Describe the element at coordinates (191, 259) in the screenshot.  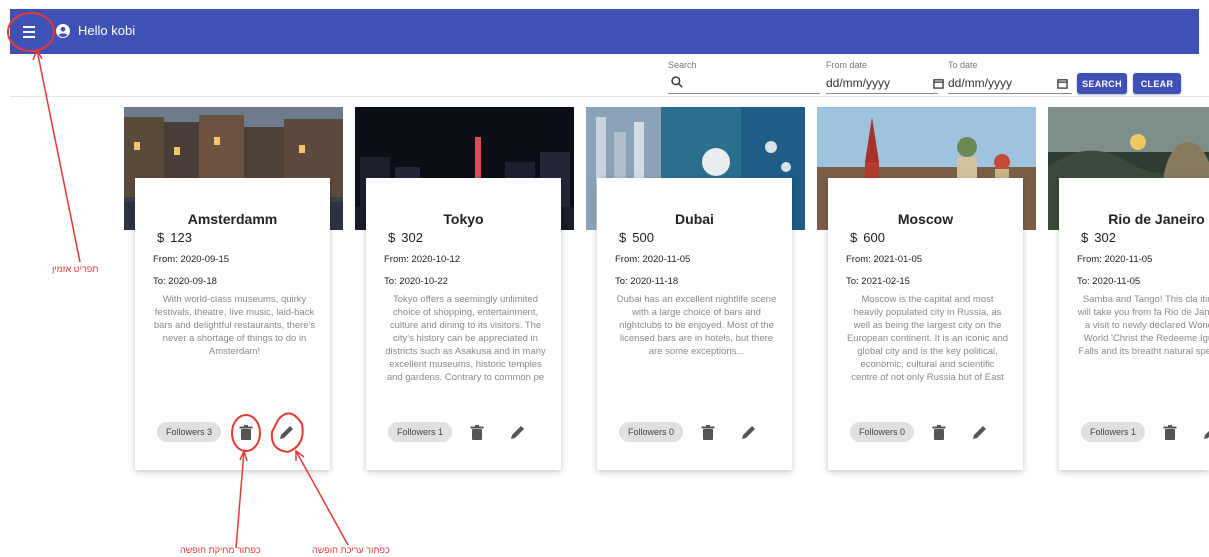
I see `date-from: From: 2020-09-15` at that location.